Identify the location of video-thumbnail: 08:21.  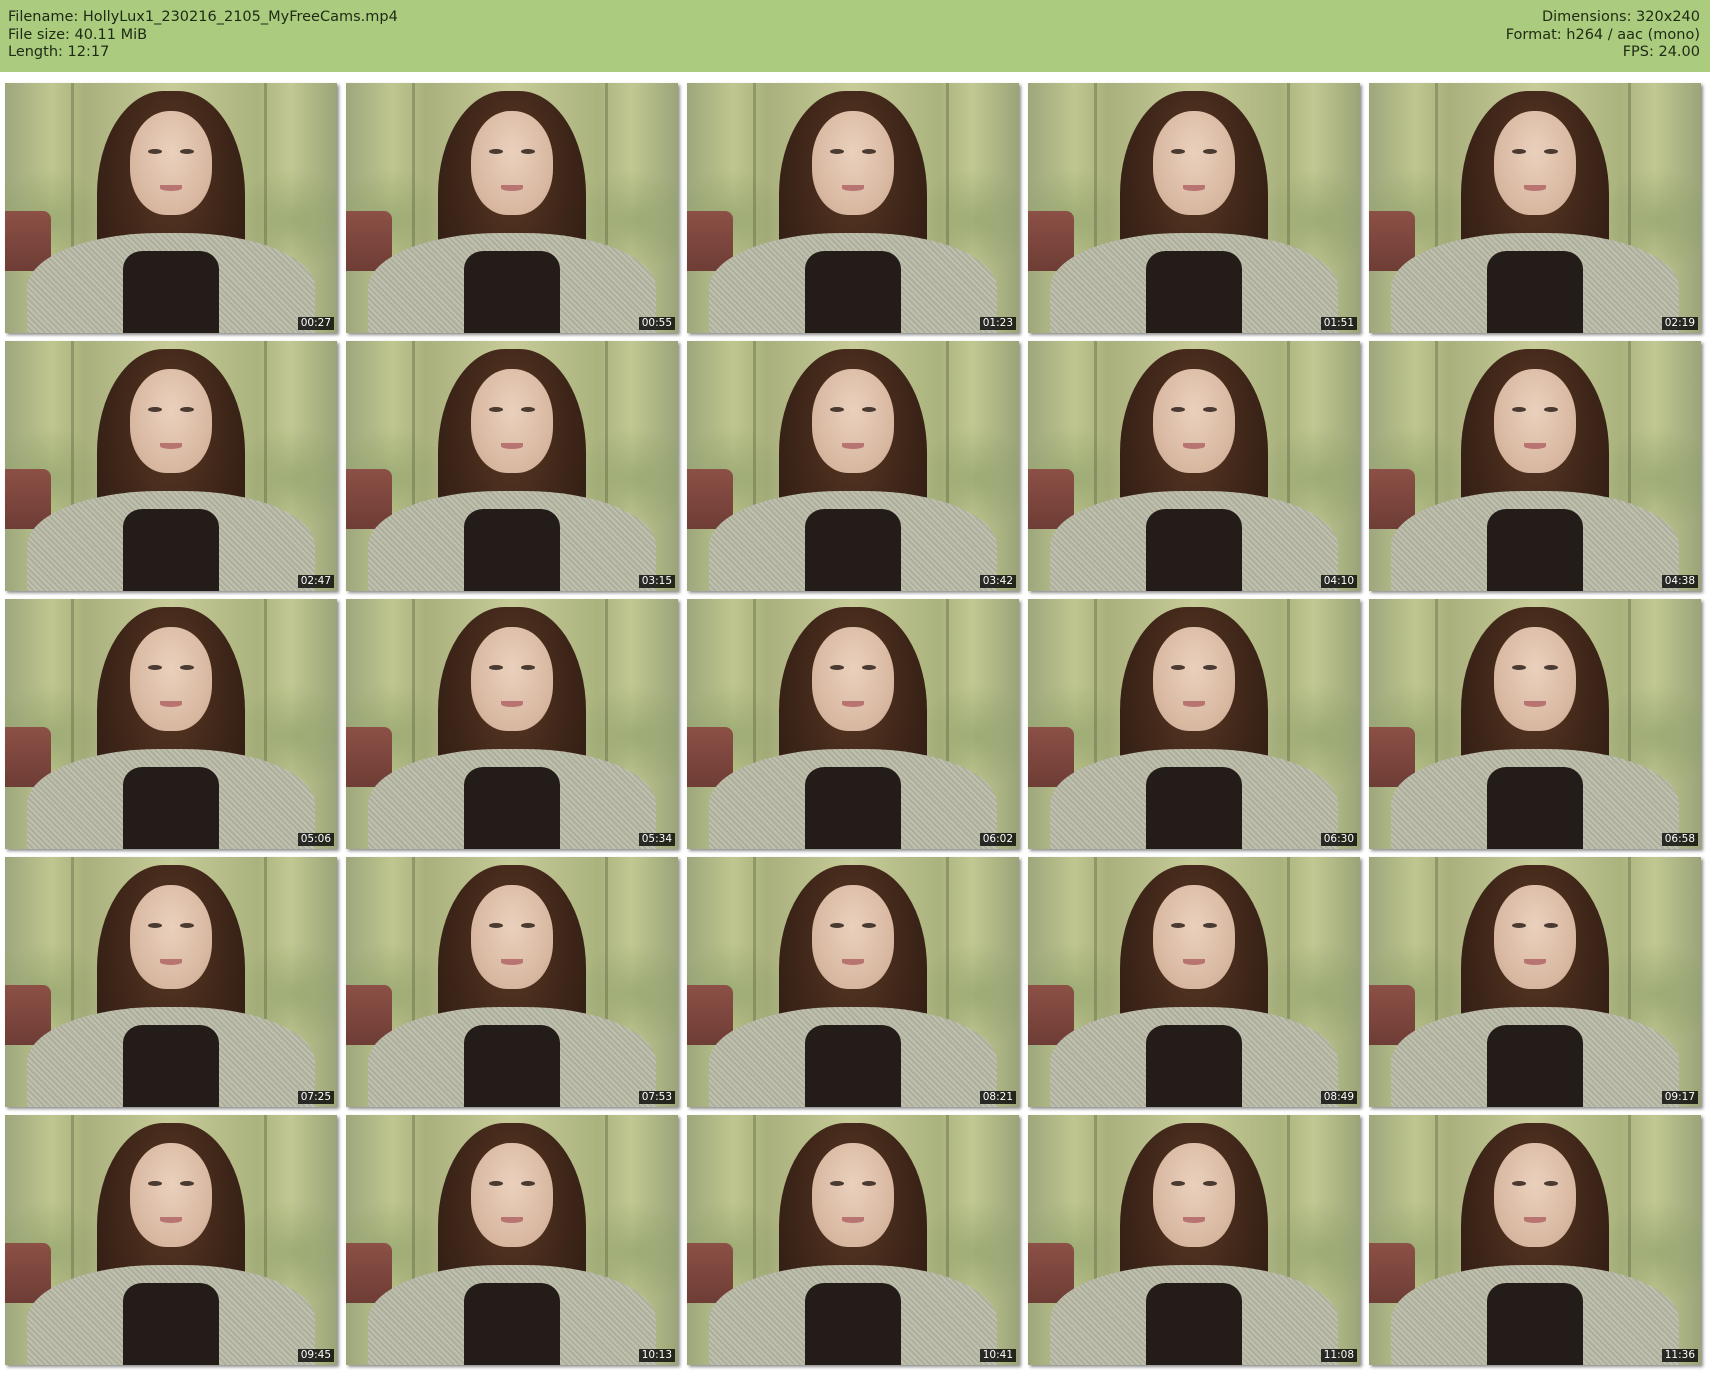
(853, 982).